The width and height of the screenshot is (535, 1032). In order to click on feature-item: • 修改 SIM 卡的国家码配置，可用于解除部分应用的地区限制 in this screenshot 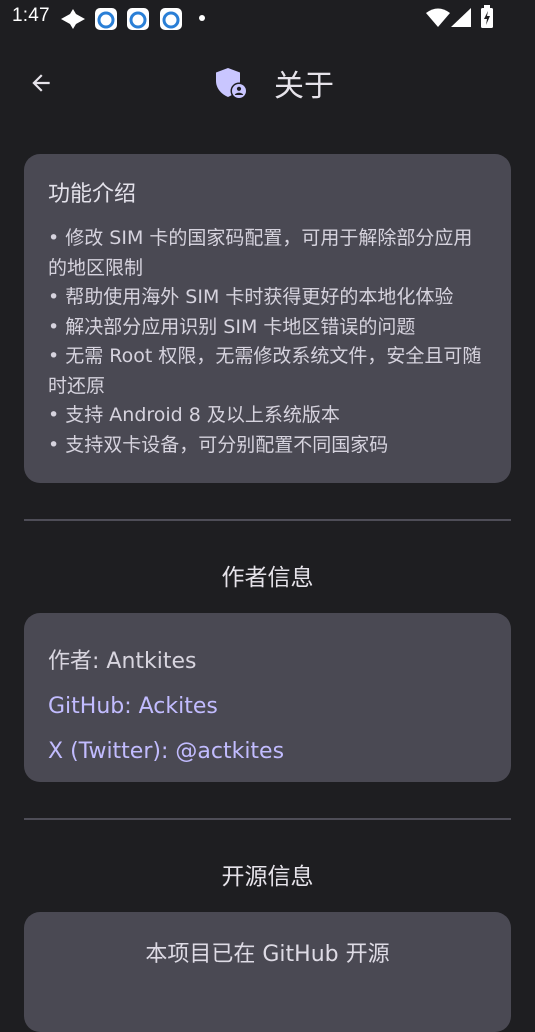, I will do `click(260, 253)`.